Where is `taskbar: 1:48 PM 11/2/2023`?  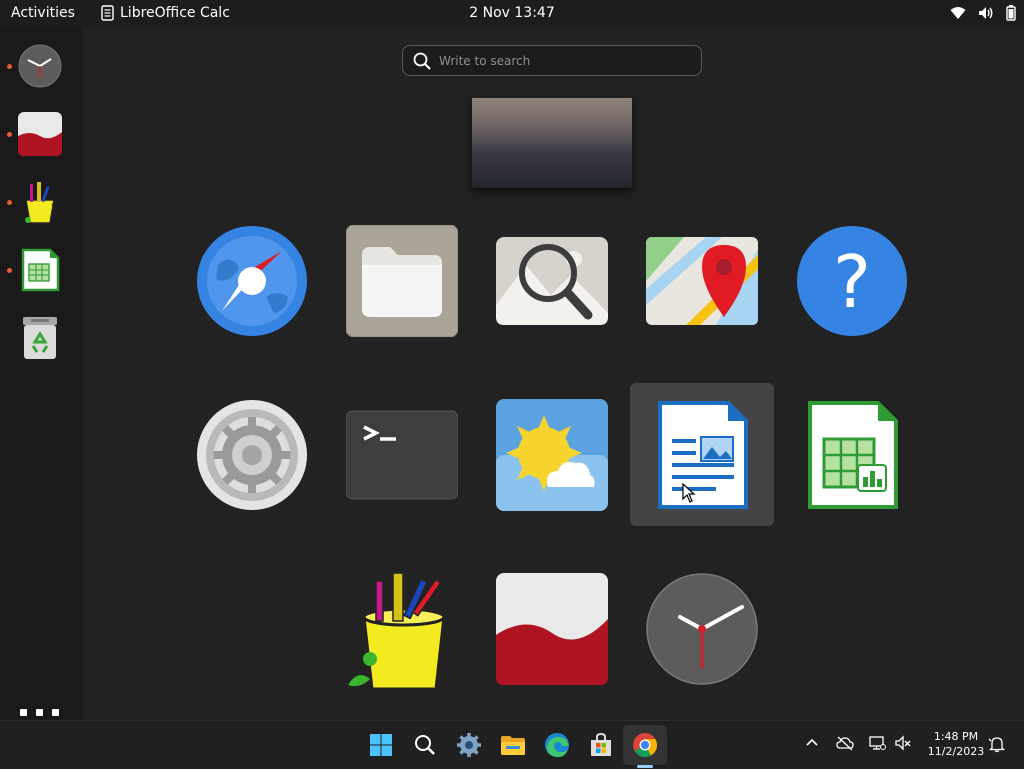
taskbar: 1:48 PM 11/2/2023 is located at coordinates (512, 744).